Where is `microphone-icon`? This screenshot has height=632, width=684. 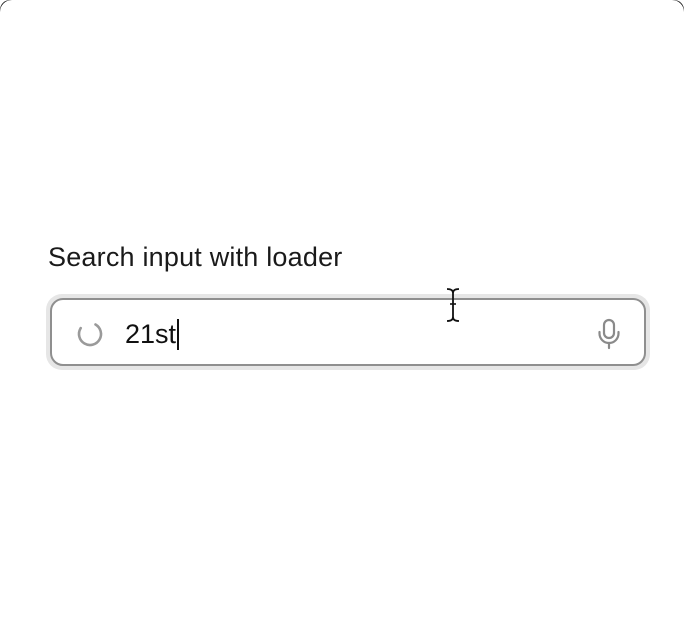 microphone-icon is located at coordinates (609, 334).